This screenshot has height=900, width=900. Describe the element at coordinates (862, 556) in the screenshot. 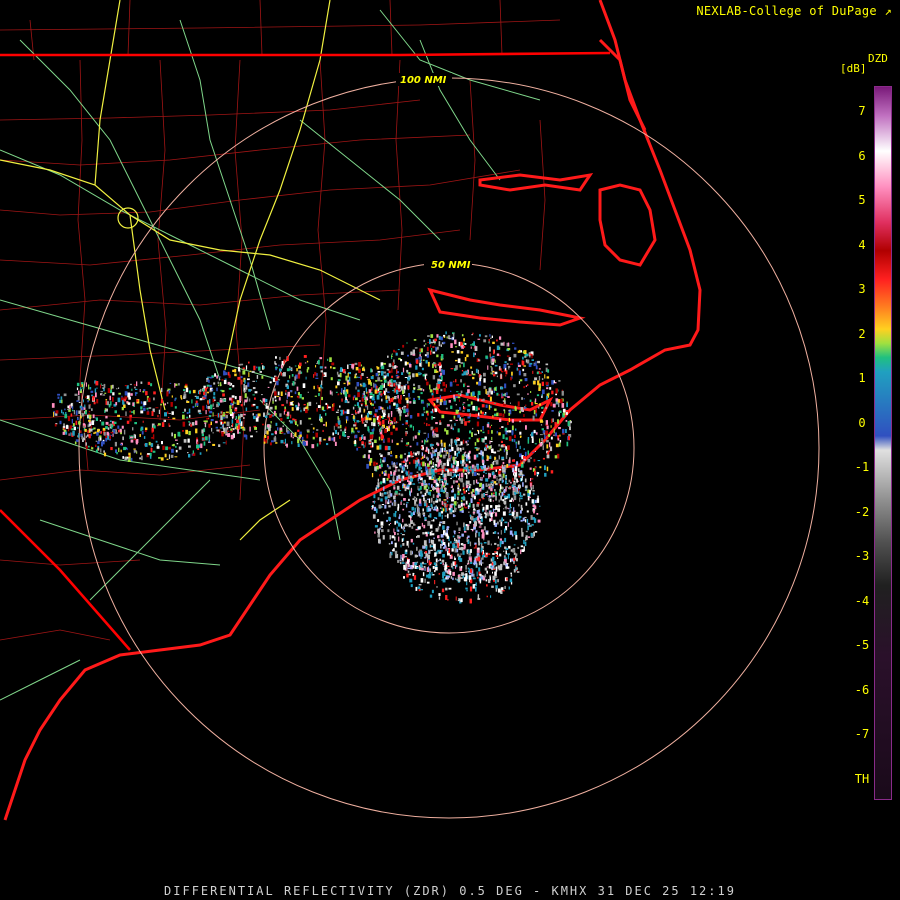

I see `legend-tick-label: -3` at that location.